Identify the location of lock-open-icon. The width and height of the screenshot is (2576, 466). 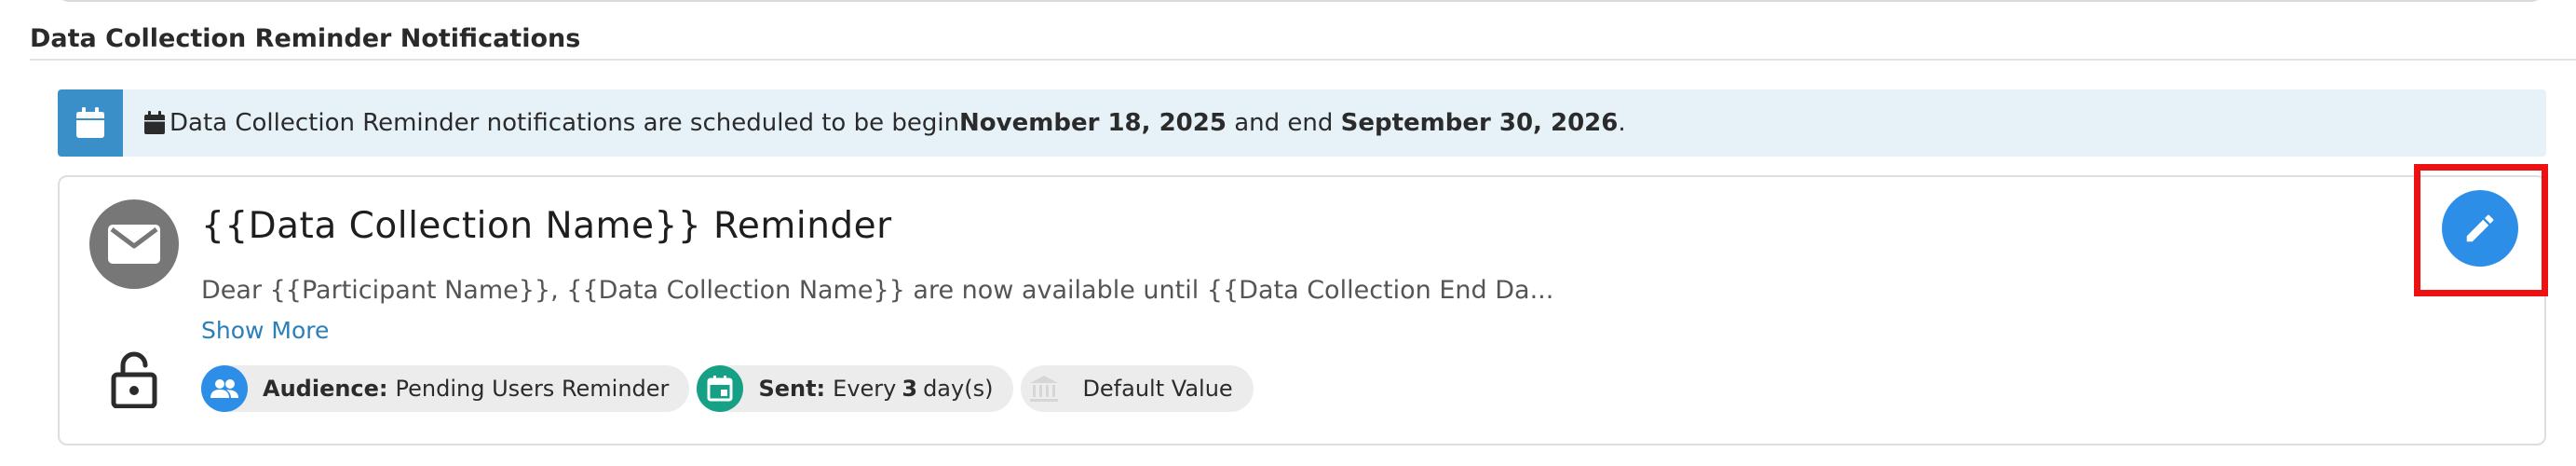
(134, 381).